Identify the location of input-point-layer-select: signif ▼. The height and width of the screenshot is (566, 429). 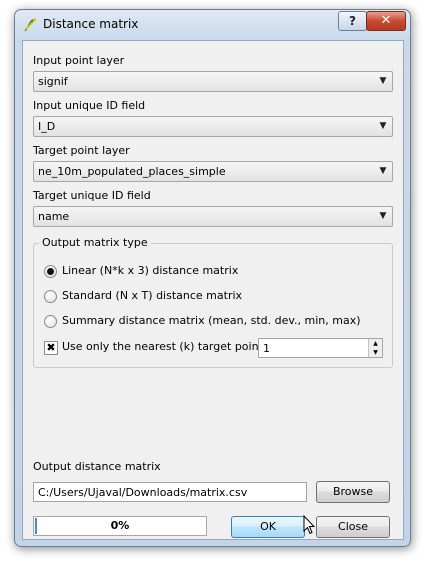
(213, 81).